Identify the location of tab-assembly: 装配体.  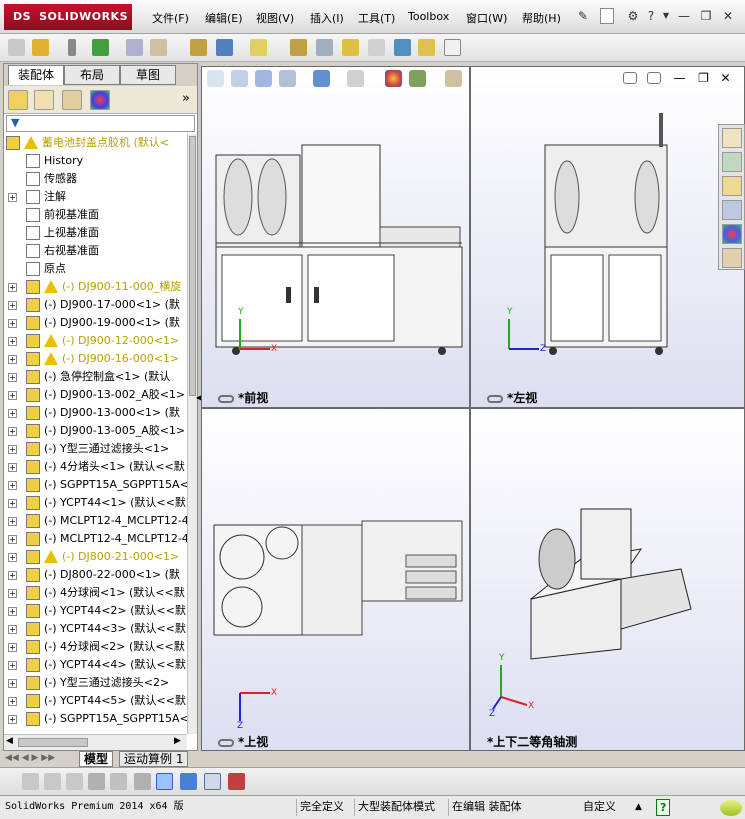
(36, 75).